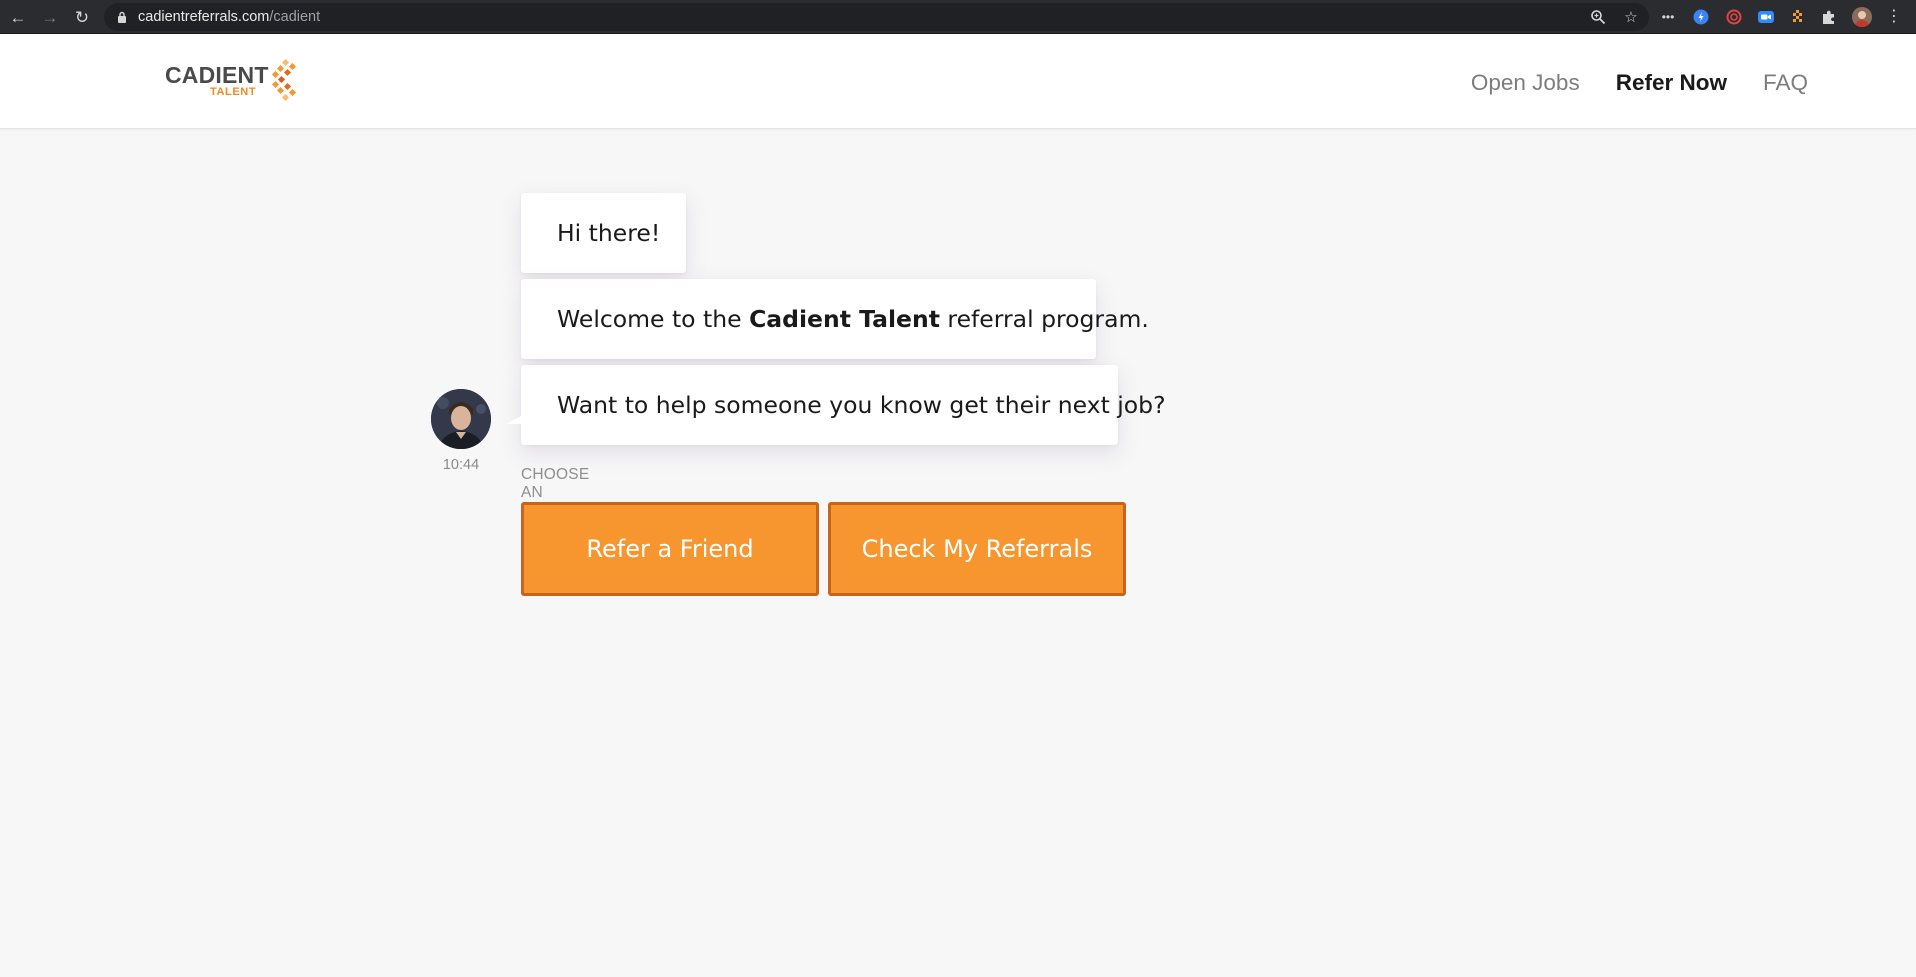 Image resolution: width=1916 pixels, height=977 pixels. Describe the element at coordinates (461, 465) in the screenshot. I see `message-timestamp: 10:44` at that location.